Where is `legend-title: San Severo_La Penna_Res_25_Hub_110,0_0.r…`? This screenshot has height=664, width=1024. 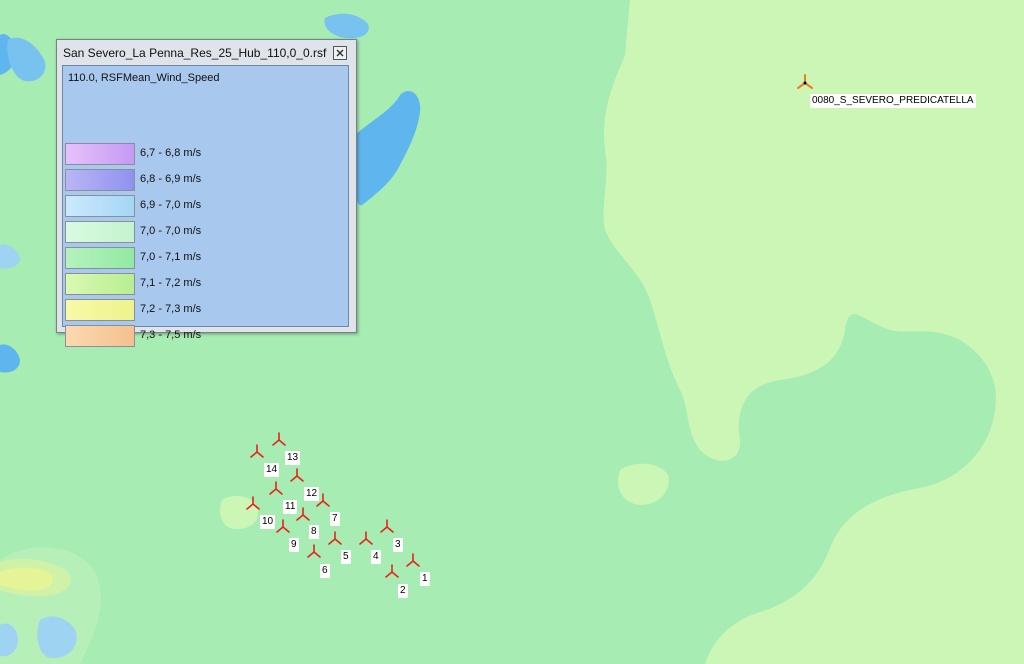
legend-title: San Severo_La Penna_Res_25_Hub_110,0_0.r… is located at coordinates (195, 53).